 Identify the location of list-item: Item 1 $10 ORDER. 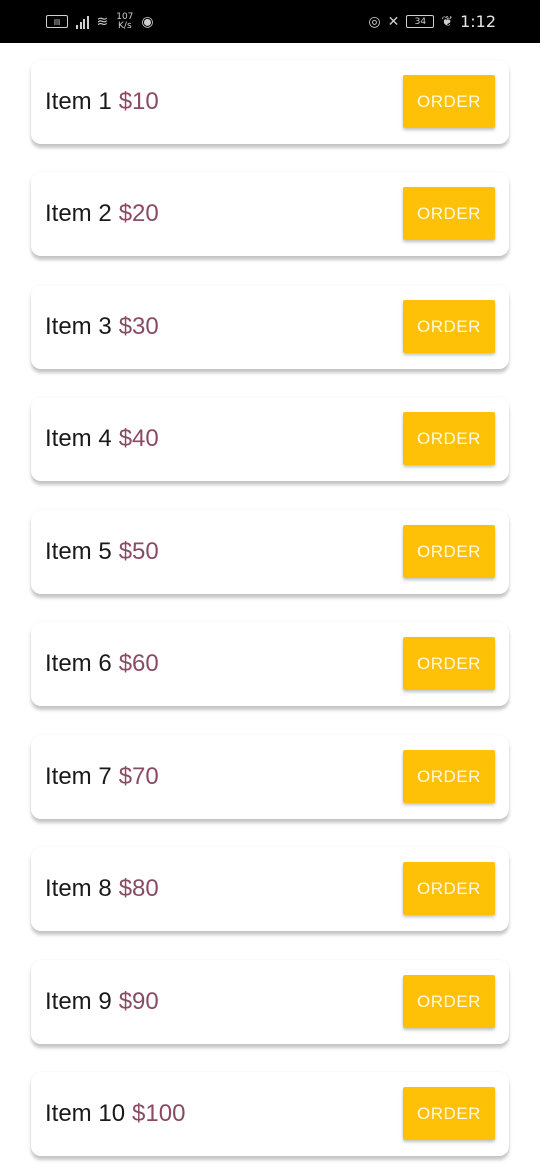
(270, 102).